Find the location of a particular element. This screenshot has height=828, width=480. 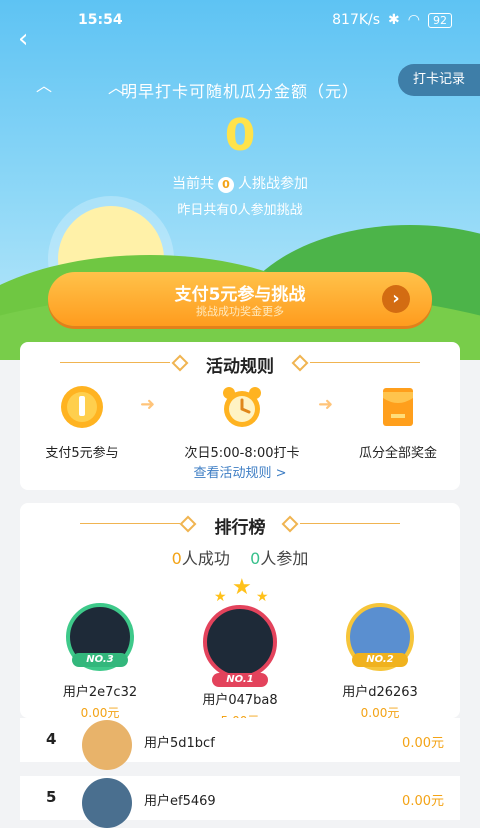

pay-join-challenge-button: 支付5元参与挑战 挑战成功奖金更多 › is located at coordinates (240, 299).